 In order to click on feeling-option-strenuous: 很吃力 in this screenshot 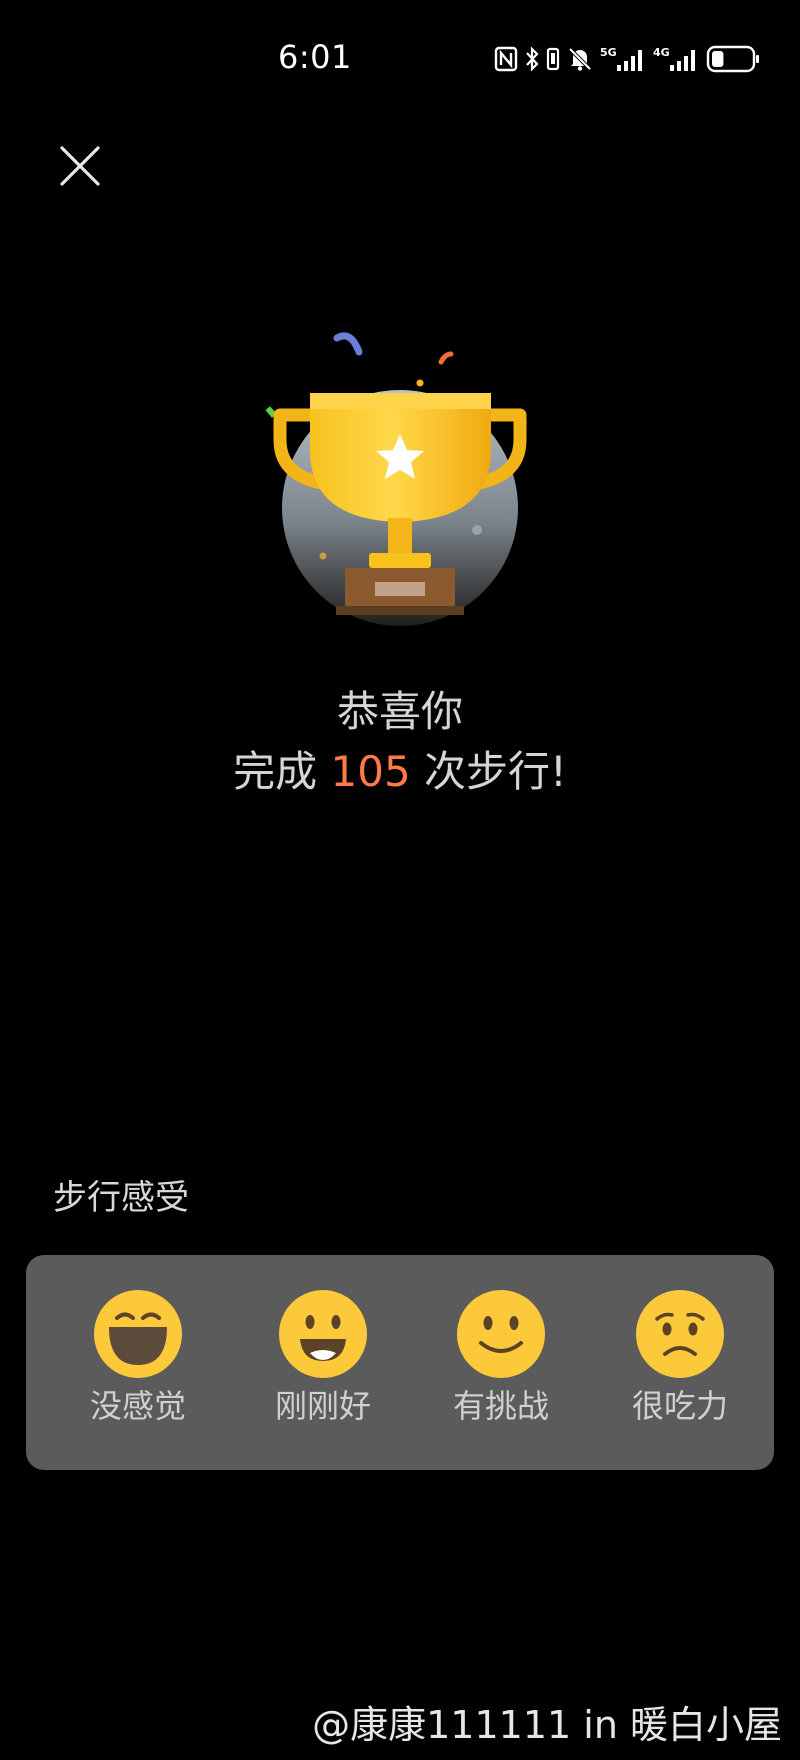, I will do `click(680, 1358)`.